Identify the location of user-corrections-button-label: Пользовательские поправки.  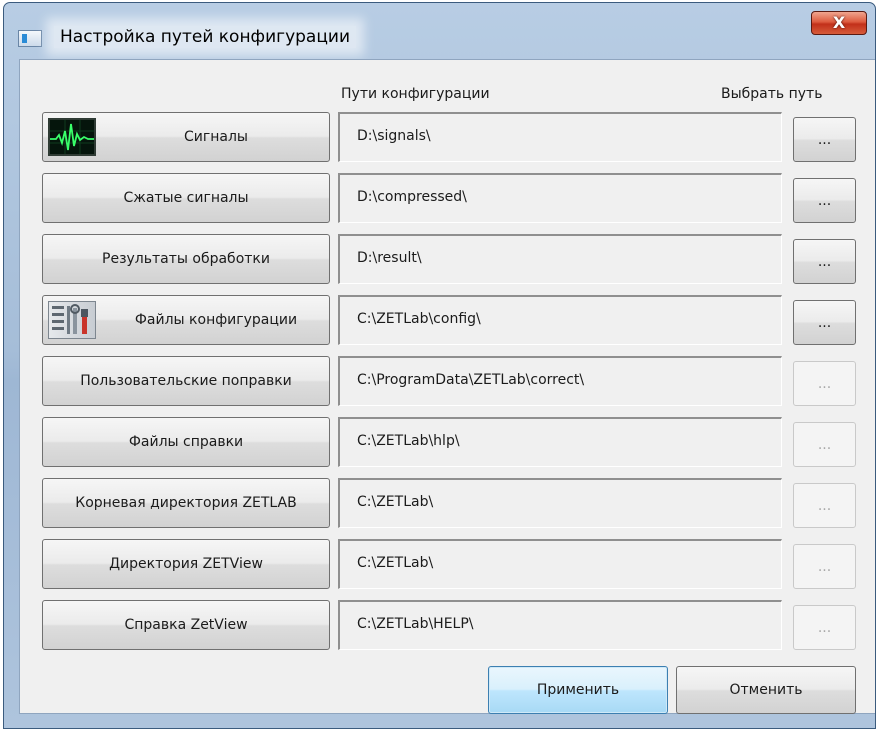
(186, 381).